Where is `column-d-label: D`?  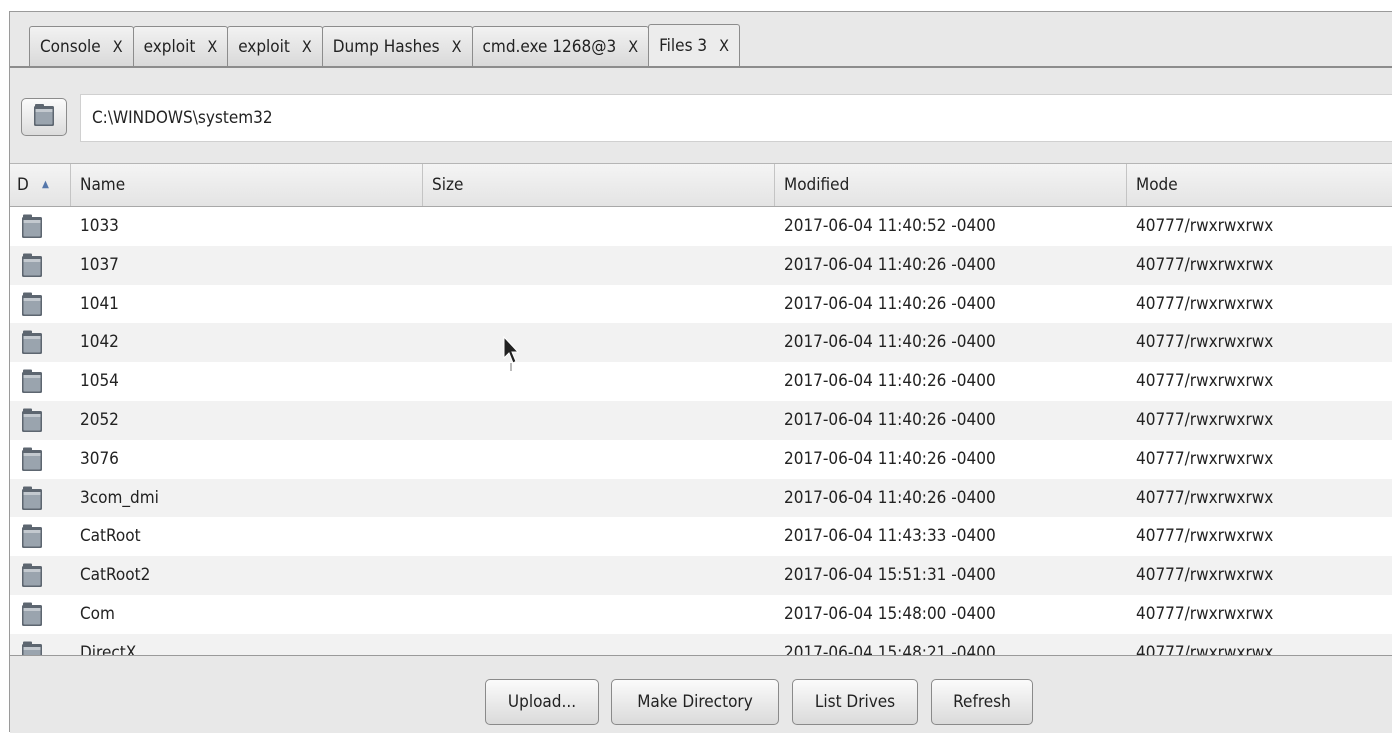 column-d-label: D is located at coordinates (23, 185).